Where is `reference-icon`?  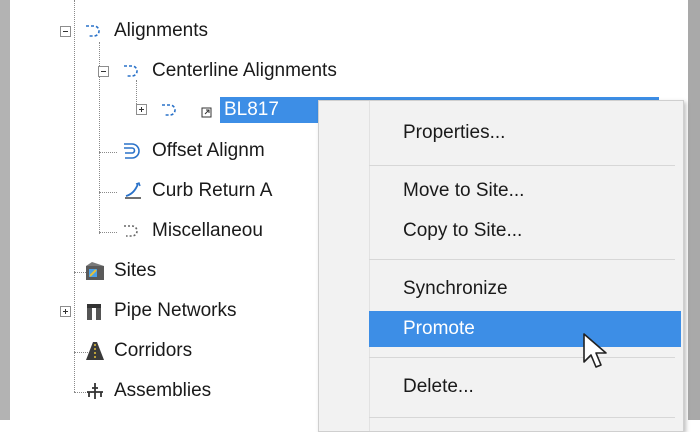
reference-icon is located at coordinates (207, 110).